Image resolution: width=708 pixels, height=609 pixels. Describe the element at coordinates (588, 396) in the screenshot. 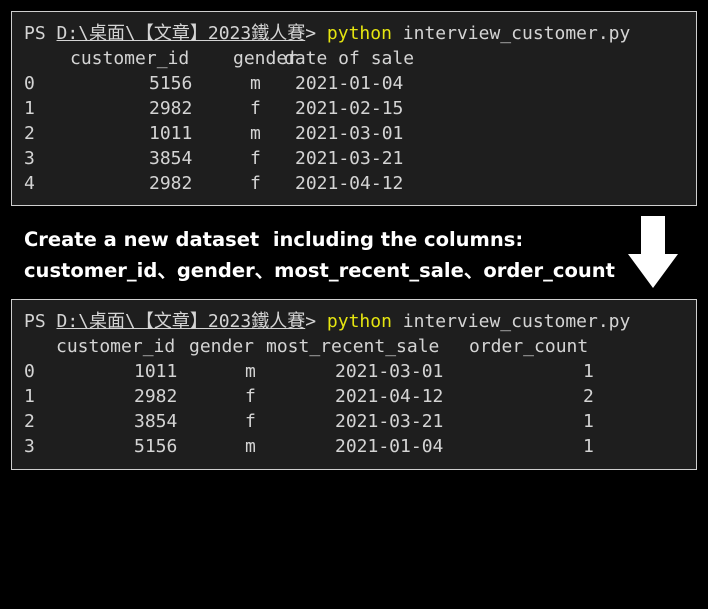

I see `cell-order-count: 2` at that location.